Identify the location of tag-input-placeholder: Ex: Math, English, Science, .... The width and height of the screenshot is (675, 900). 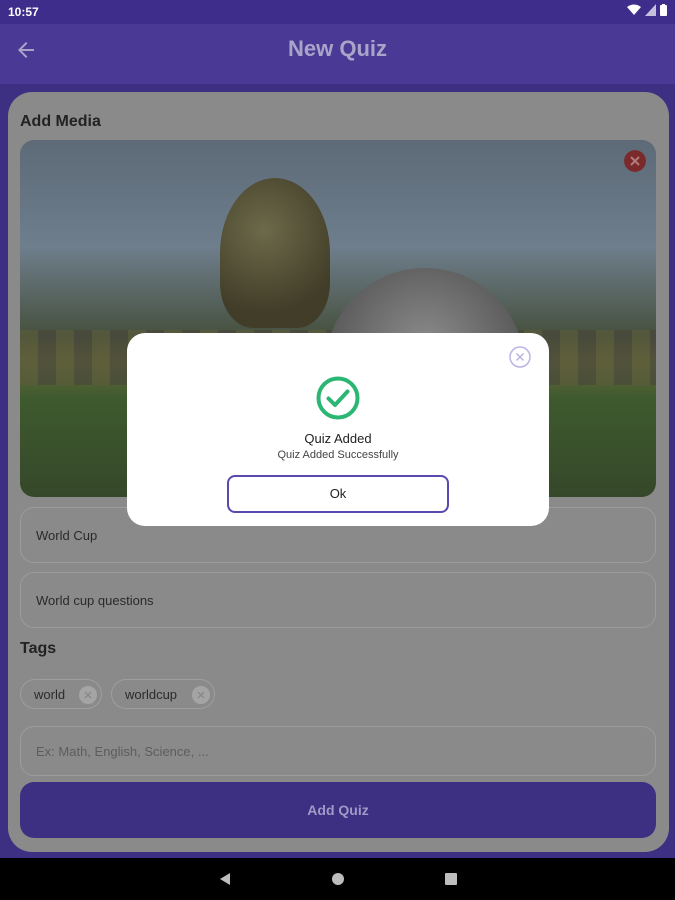
(122, 751).